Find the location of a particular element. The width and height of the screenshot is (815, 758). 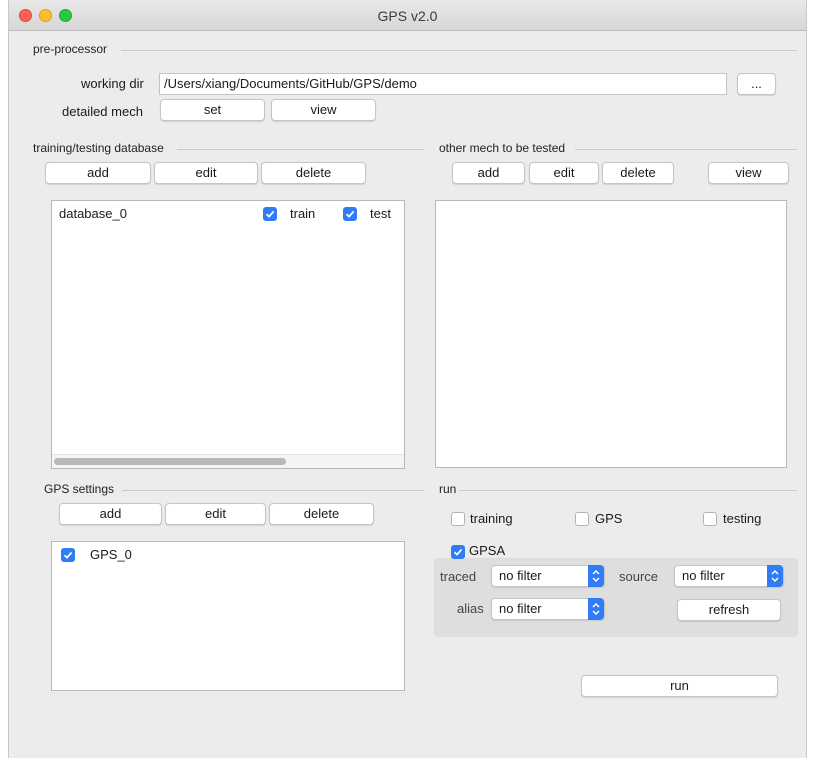

preprocessor-divider is located at coordinates (459, 50).